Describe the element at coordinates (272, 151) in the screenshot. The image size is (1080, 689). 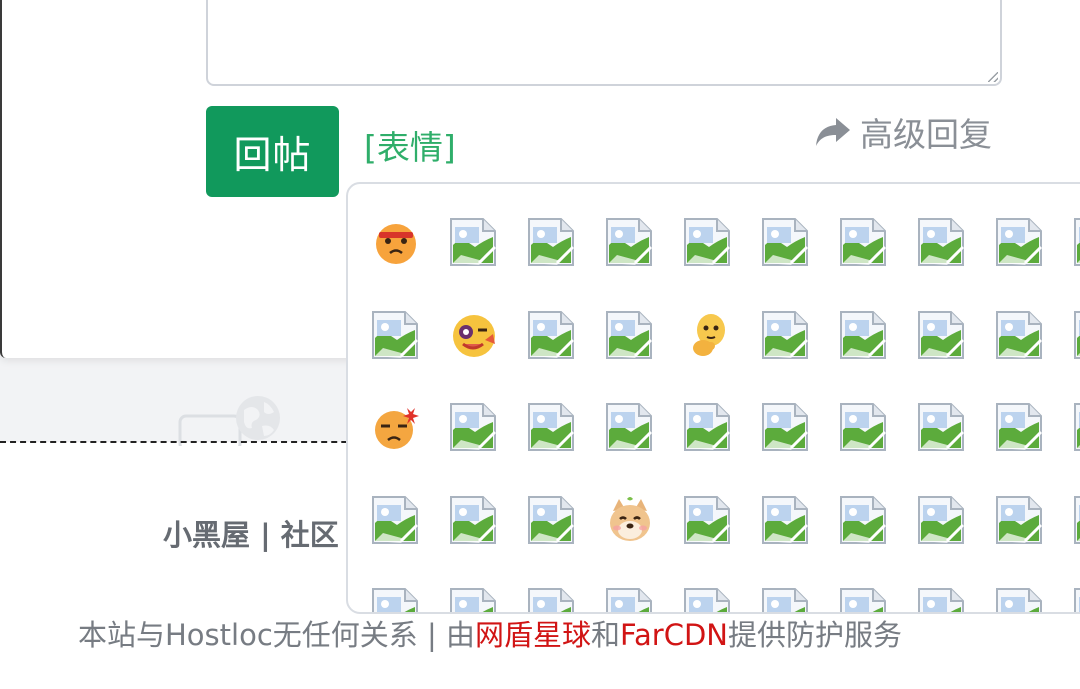
I see `reply-submit-button: 回帖` at that location.